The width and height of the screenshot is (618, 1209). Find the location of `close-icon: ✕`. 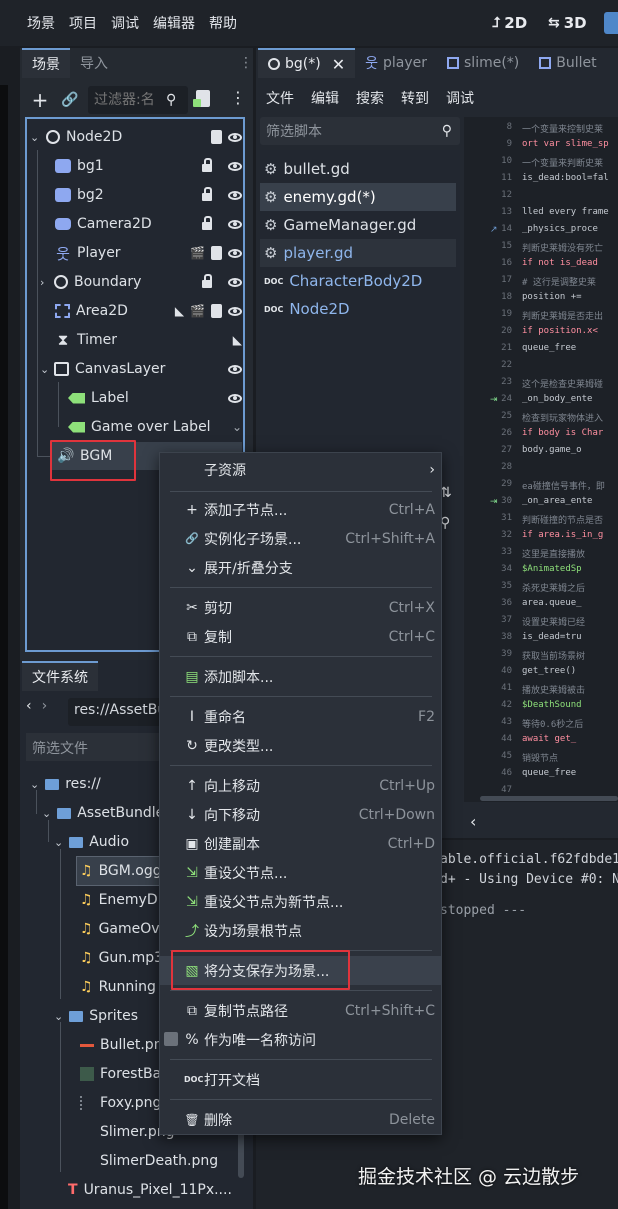

close-icon: ✕ is located at coordinates (338, 64).